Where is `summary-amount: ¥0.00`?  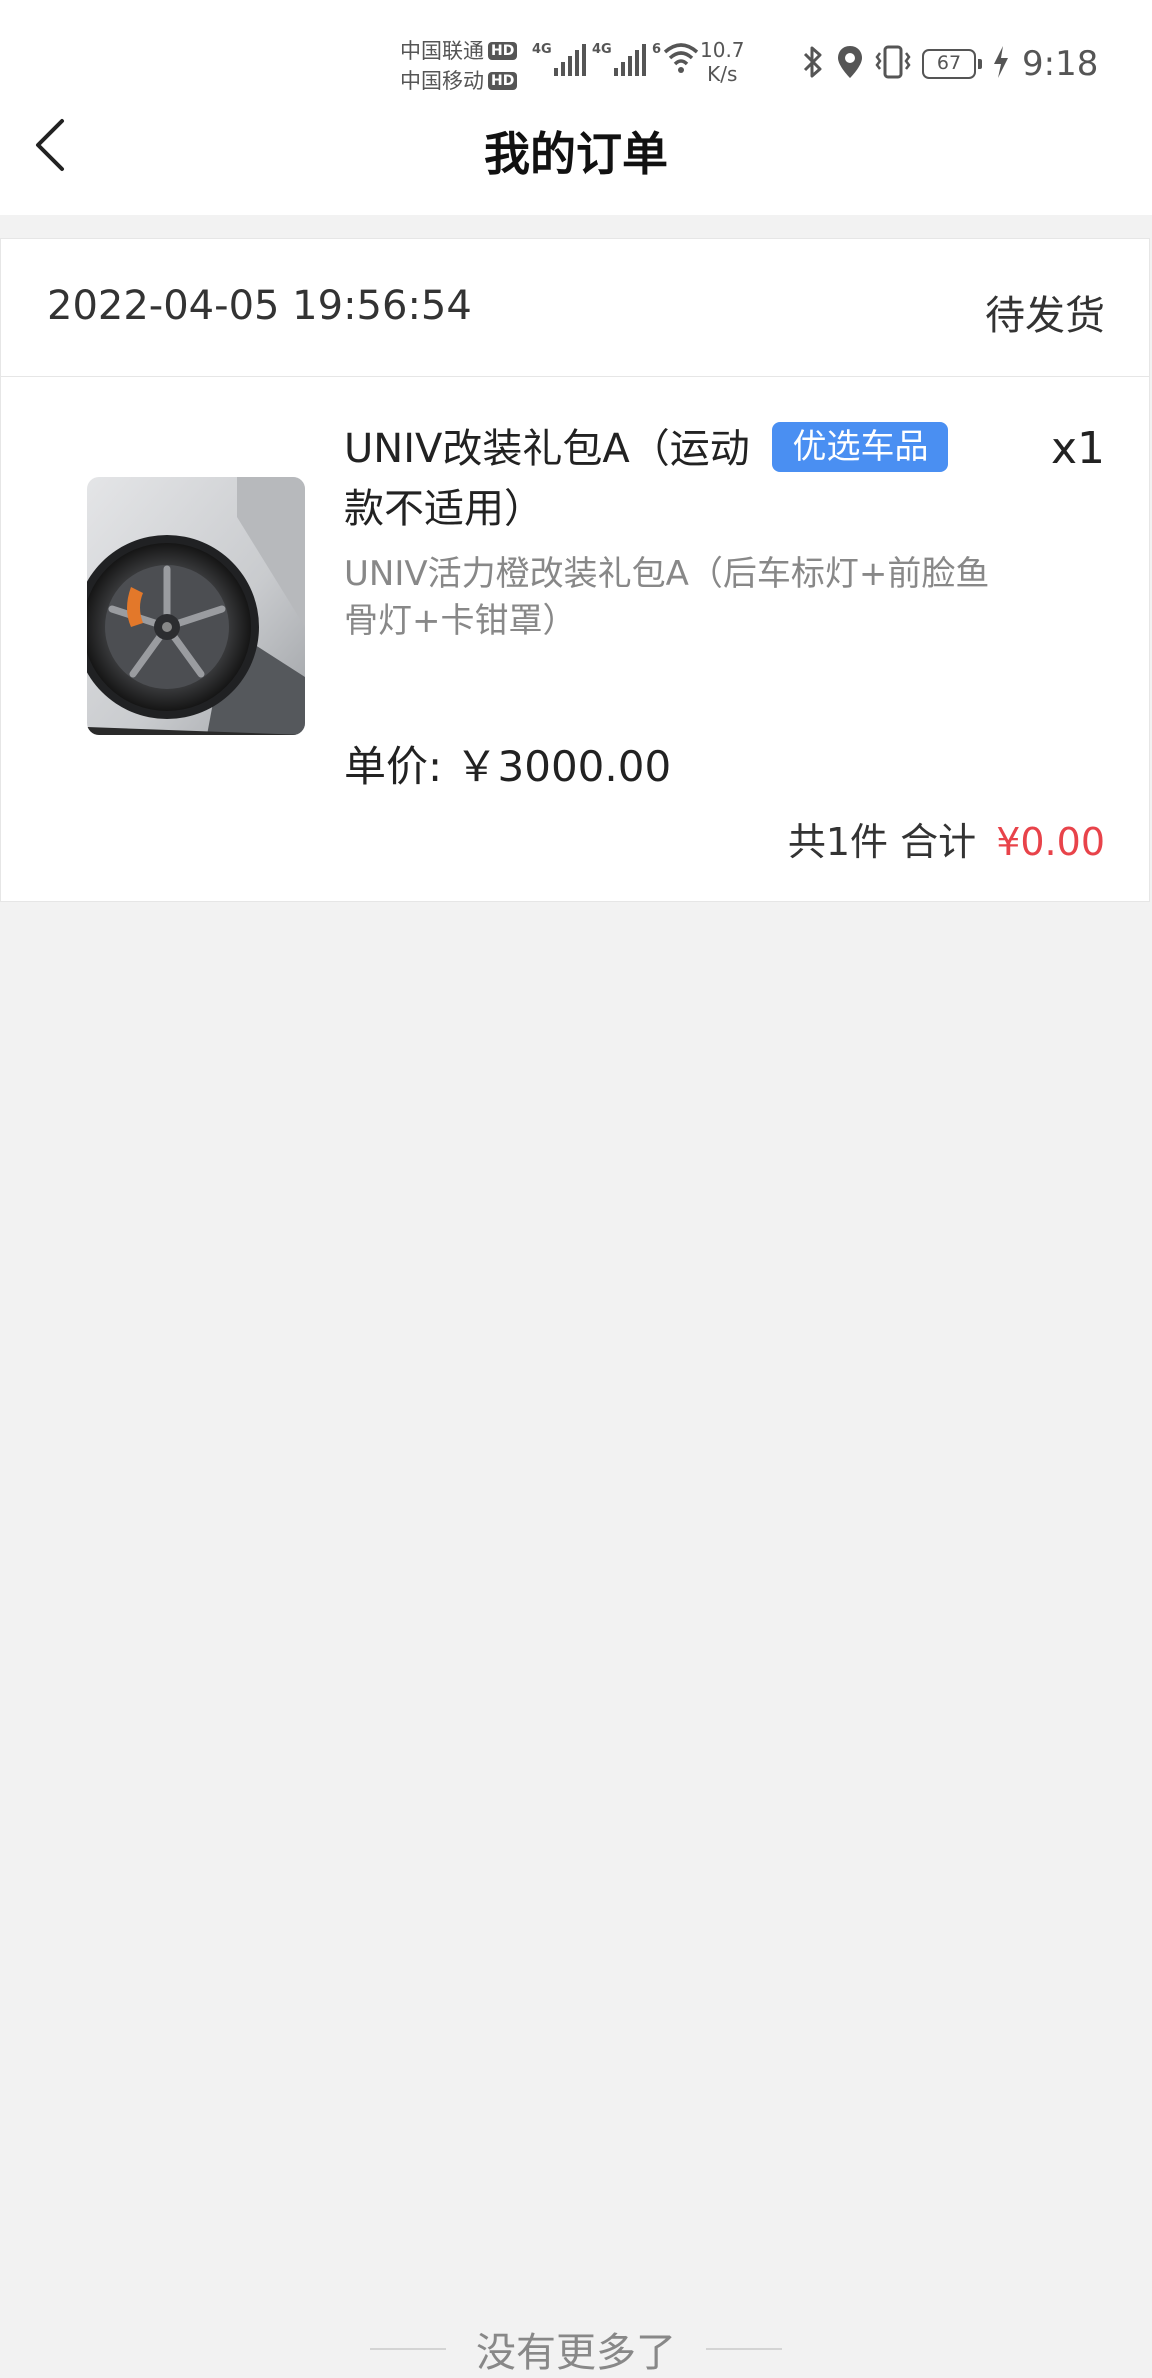
summary-amount: ¥0.00 is located at coordinates (1050, 842).